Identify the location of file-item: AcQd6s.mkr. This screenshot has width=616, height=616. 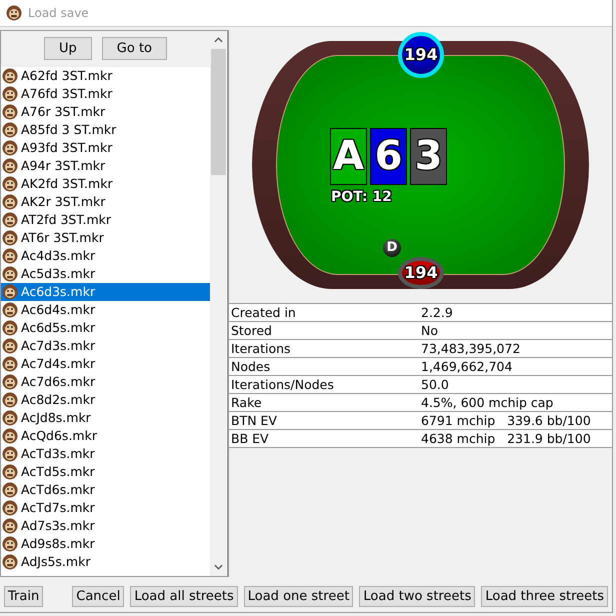
(105, 435).